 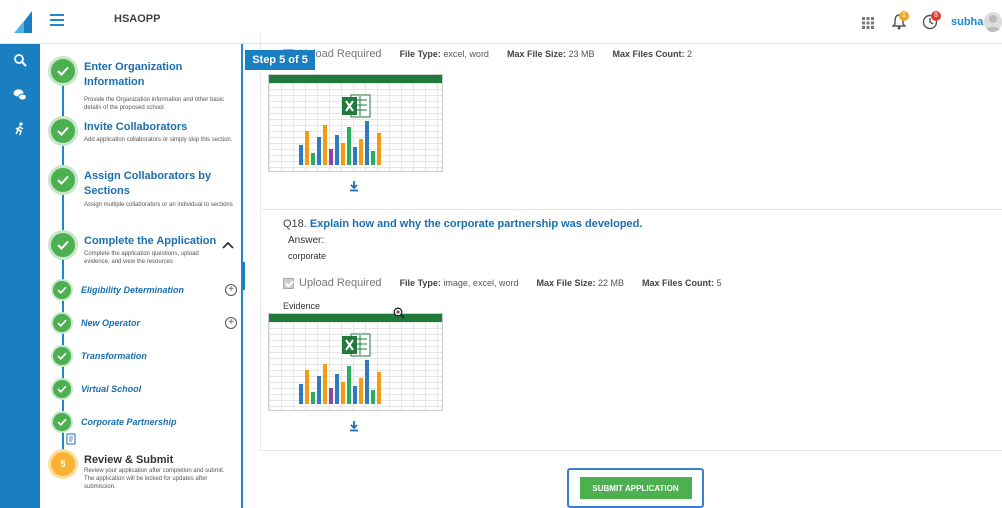 What do you see at coordinates (146, 389) in the screenshot?
I see `substep-virtual-school: Virtual School` at bounding box center [146, 389].